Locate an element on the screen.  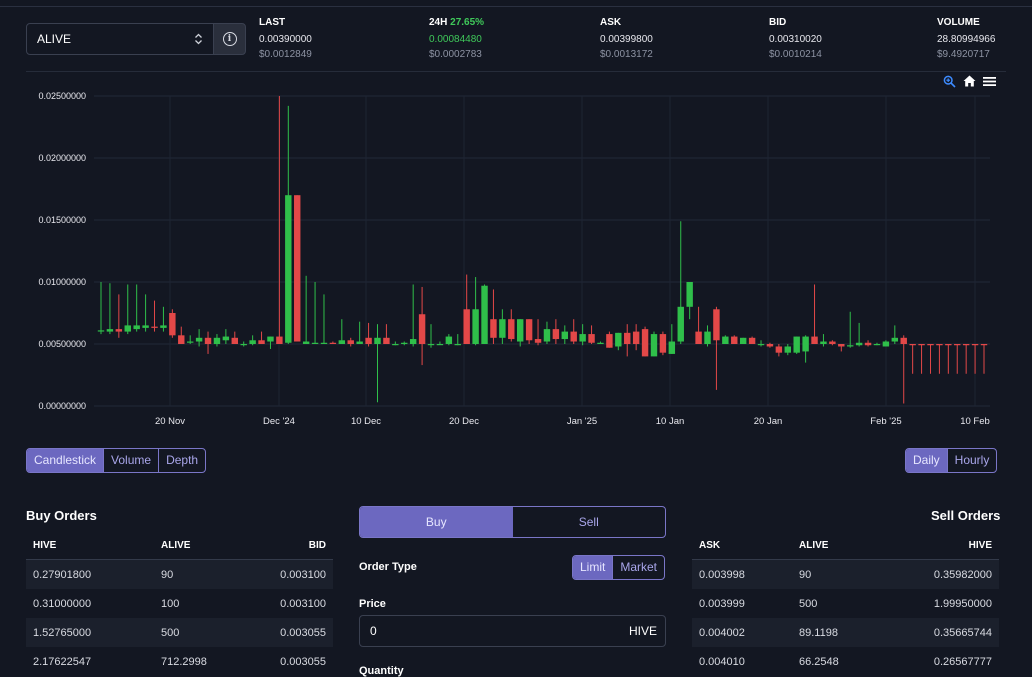
chart-type-toggle: Candlestick Volume Depth is located at coordinates (116, 460).